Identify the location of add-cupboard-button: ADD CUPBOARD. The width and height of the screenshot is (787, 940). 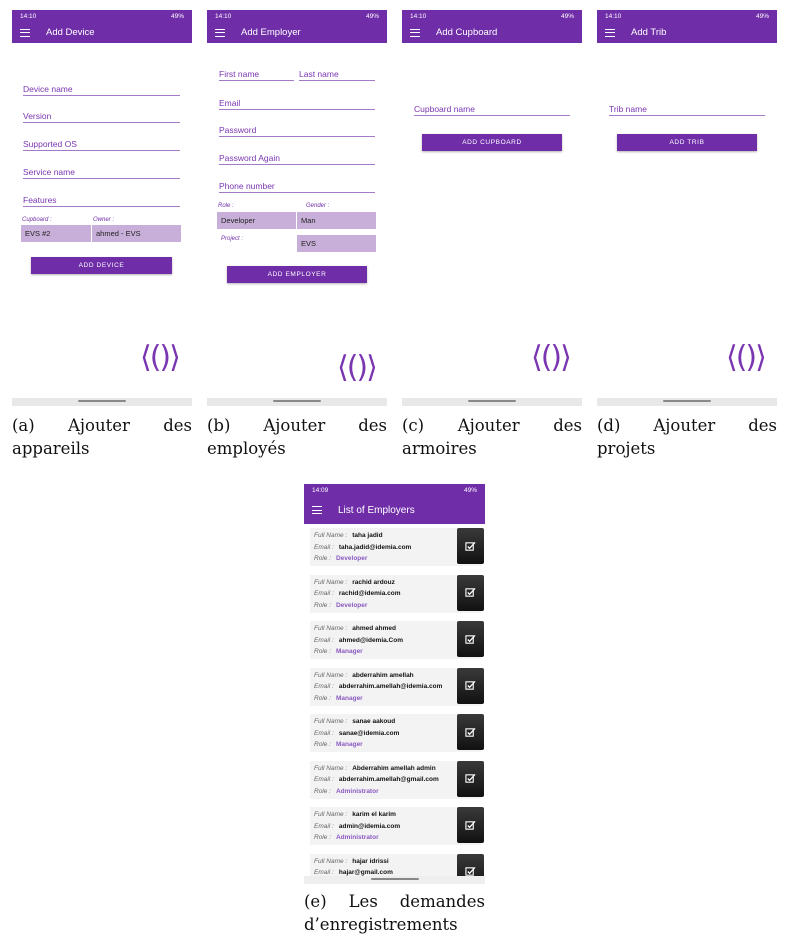
(492, 142).